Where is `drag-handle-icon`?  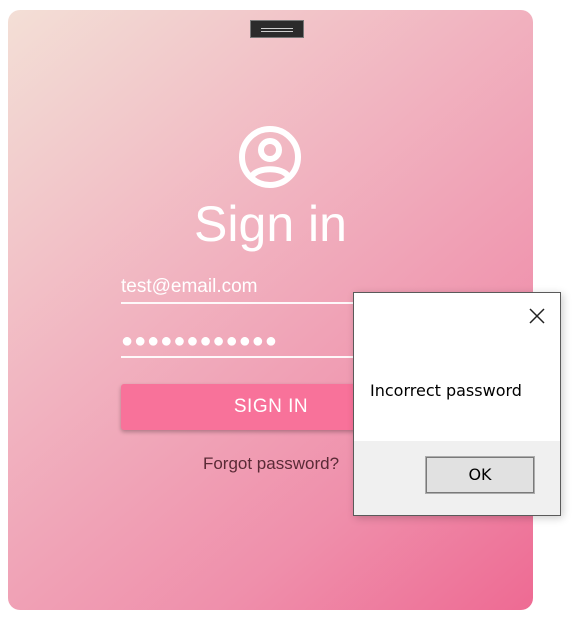
drag-handle-icon is located at coordinates (277, 29).